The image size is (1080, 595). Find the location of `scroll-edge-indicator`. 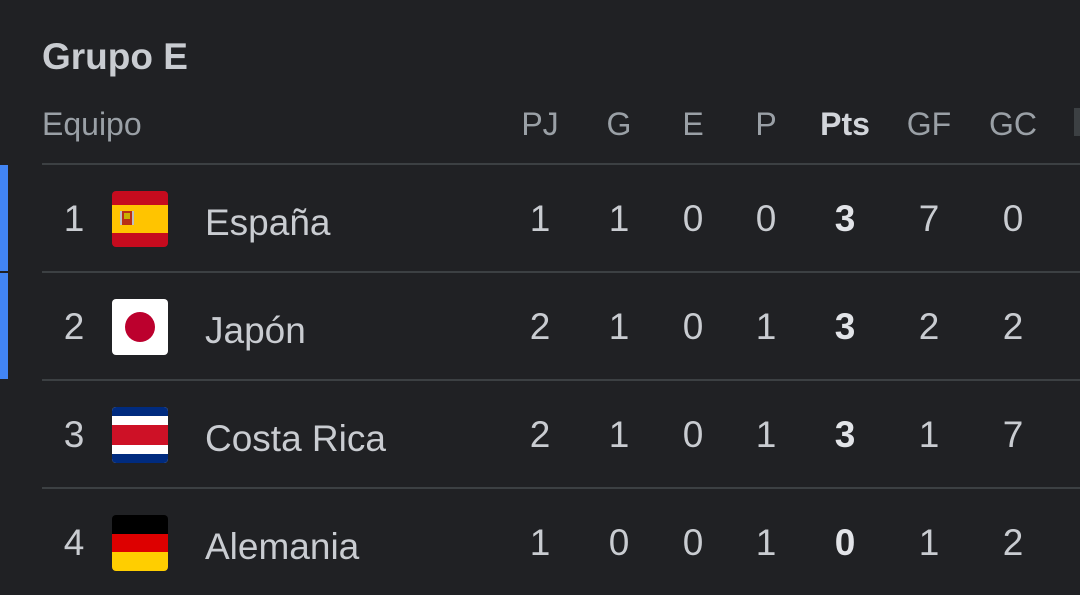

scroll-edge-indicator is located at coordinates (1077, 122).